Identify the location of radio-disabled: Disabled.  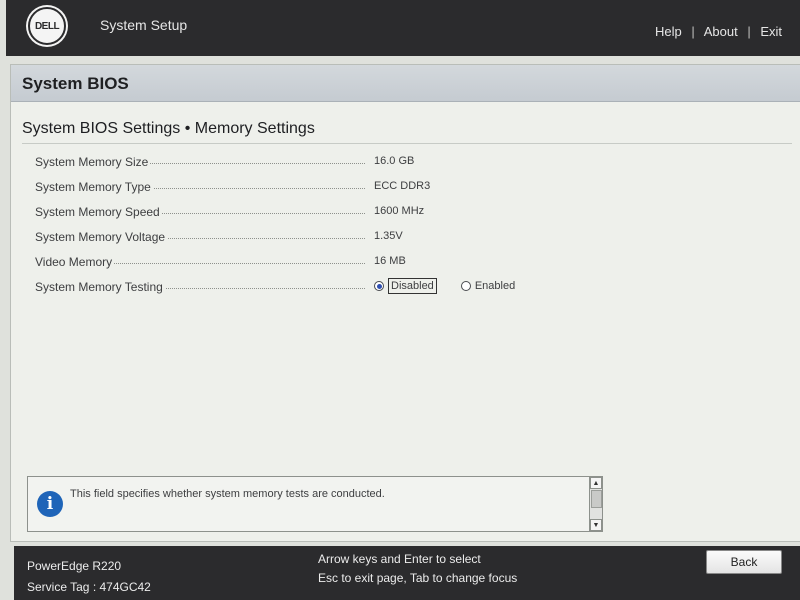
(405, 286).